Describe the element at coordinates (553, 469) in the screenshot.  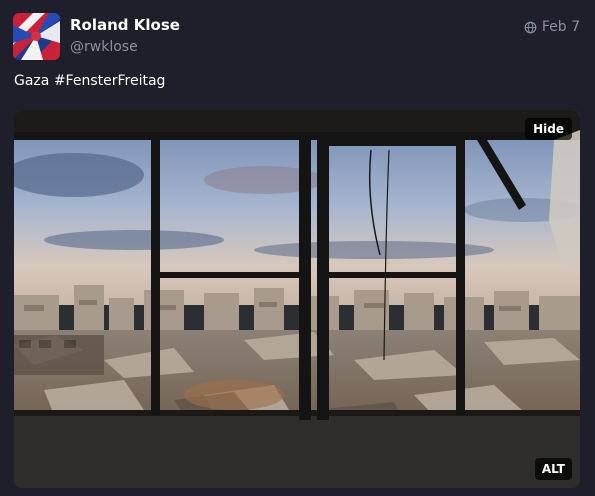
I see `alt-text-badge: ALT` at that location.